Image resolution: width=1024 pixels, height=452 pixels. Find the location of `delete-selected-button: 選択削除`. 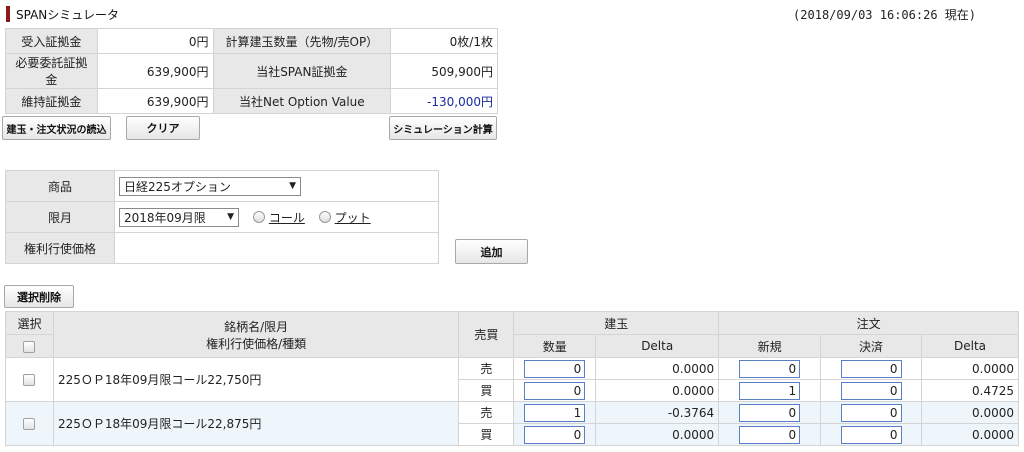

delete-selected-button: 選択削除 is located at coordinates (39, 296).